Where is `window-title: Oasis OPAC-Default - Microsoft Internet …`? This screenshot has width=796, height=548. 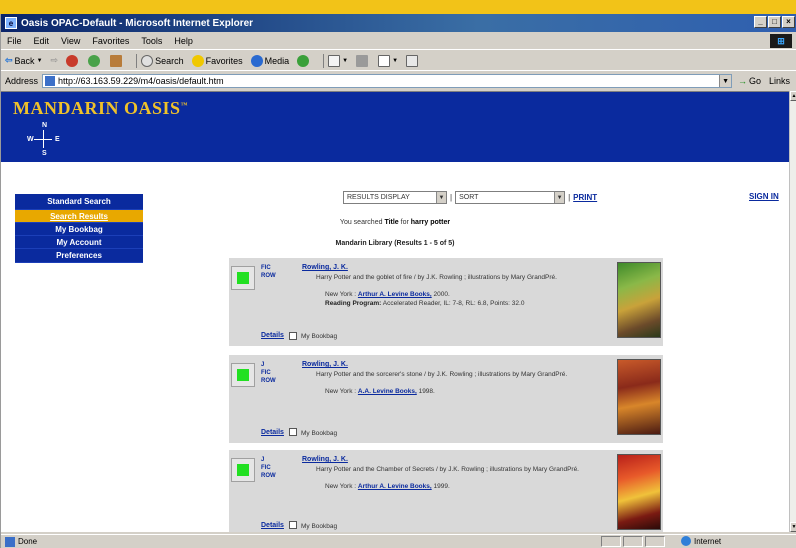
window-title: Oasis OPAC-Default - Microsoft Internet … is located at coordinates (137, 23).